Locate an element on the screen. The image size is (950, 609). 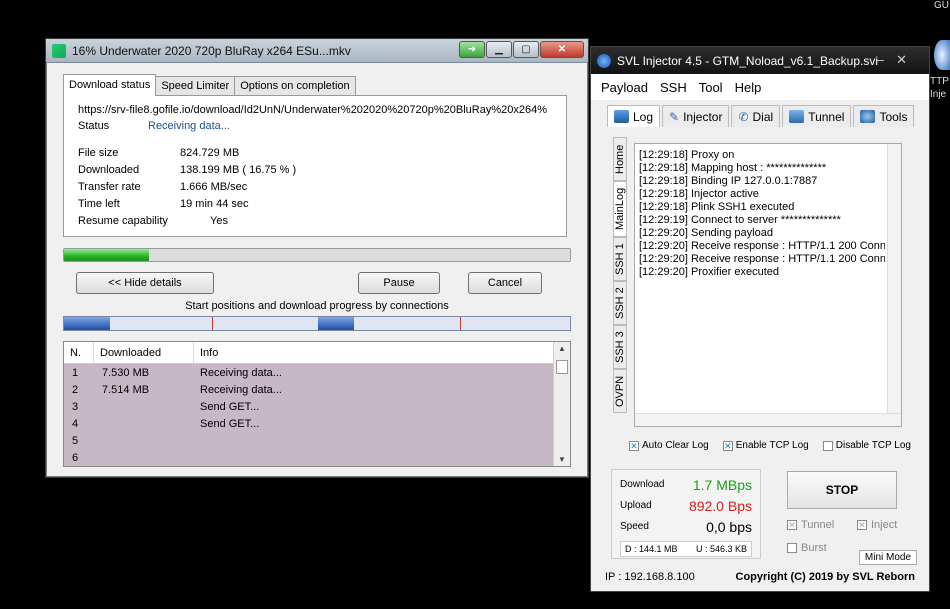
download-progress-fill is located at coordinates (106, 255).